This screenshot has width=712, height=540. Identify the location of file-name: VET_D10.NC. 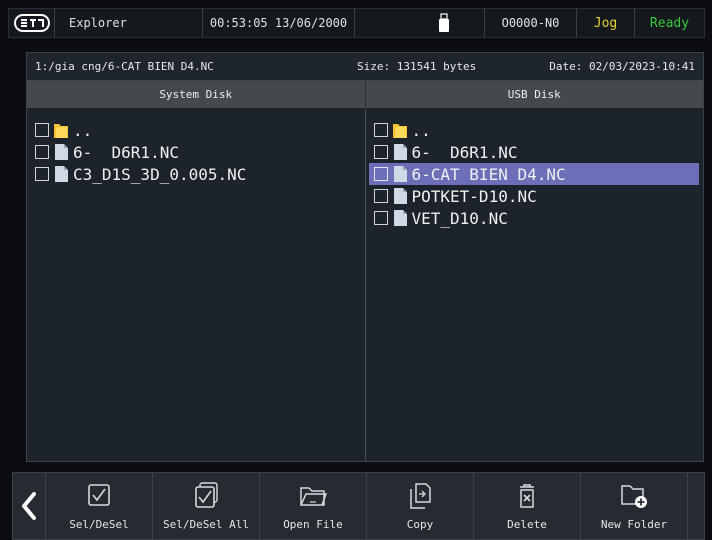
(459, 218).